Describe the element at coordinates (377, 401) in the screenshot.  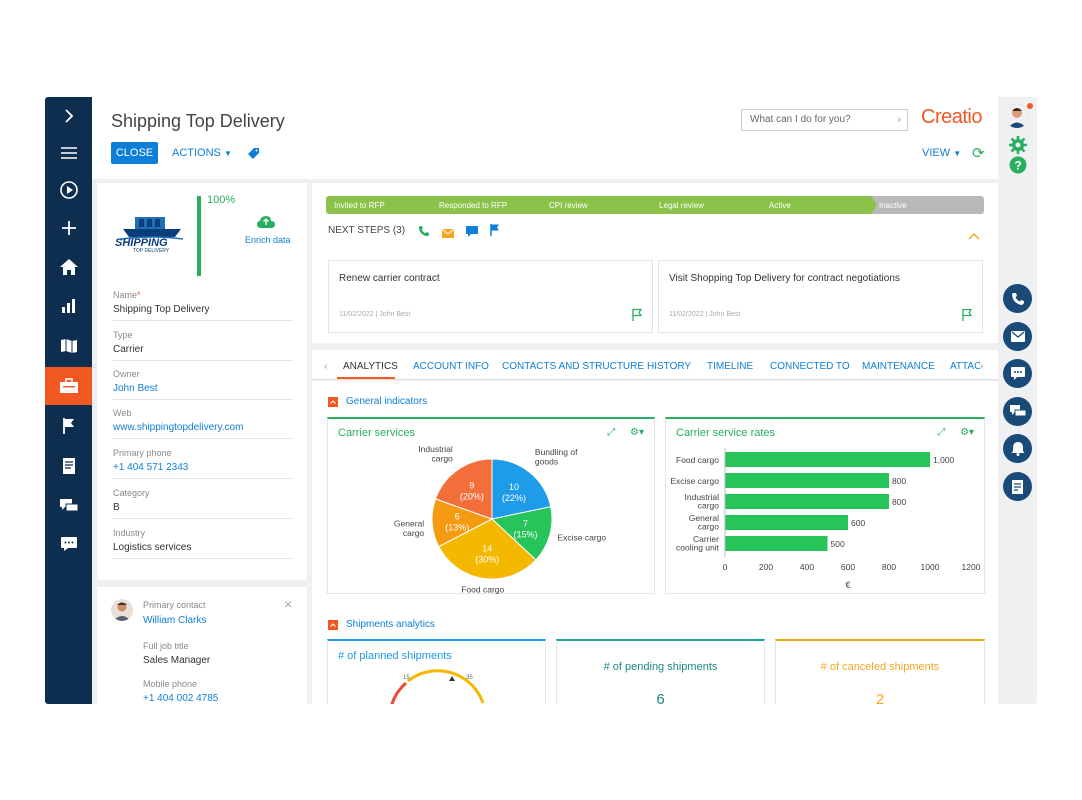
I see `section-general-indicators: General indicators` at that location.